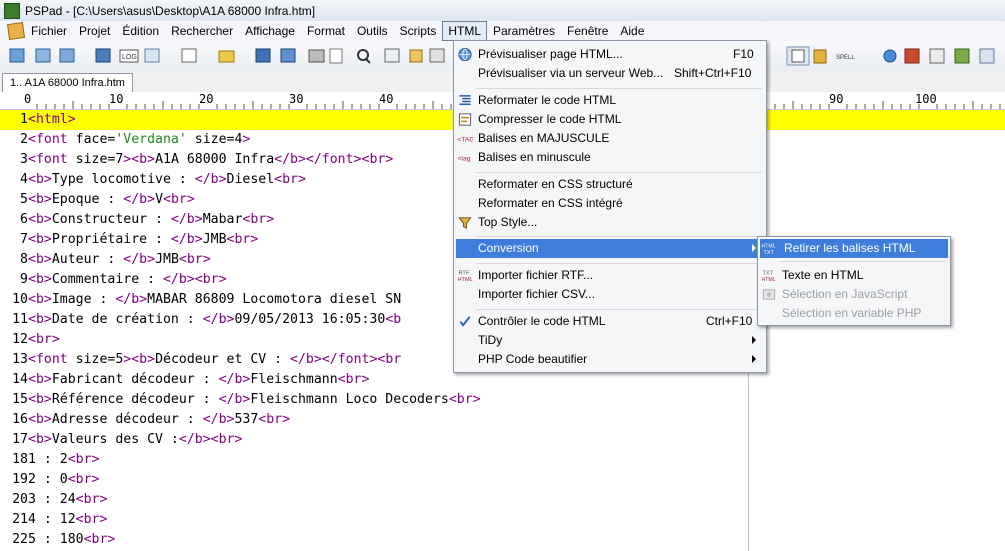 Image resolution: width=1005 pixels, height=551 pixels. I want to click on menu-aide: Aide, so click(632, 31).